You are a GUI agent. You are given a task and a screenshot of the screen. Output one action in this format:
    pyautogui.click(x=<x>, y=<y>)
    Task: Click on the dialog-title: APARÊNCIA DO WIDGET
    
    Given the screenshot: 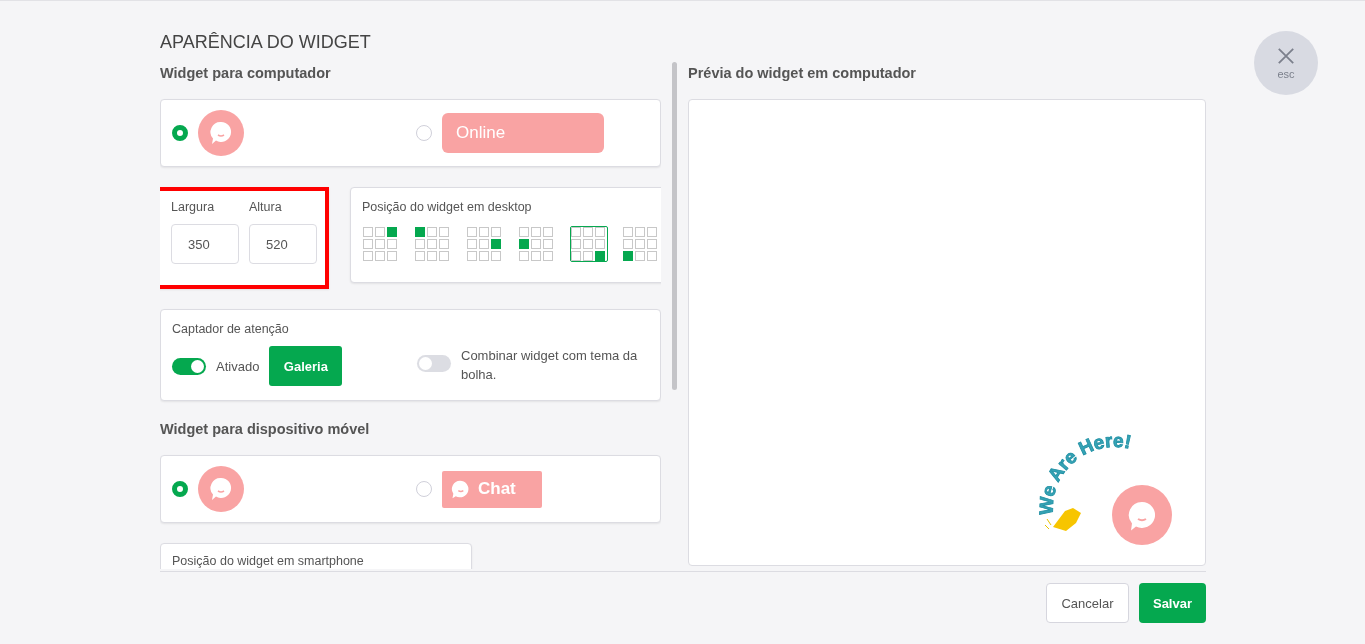 What is the action you would take?
    pyautogui.click(x=266, y=43)
    